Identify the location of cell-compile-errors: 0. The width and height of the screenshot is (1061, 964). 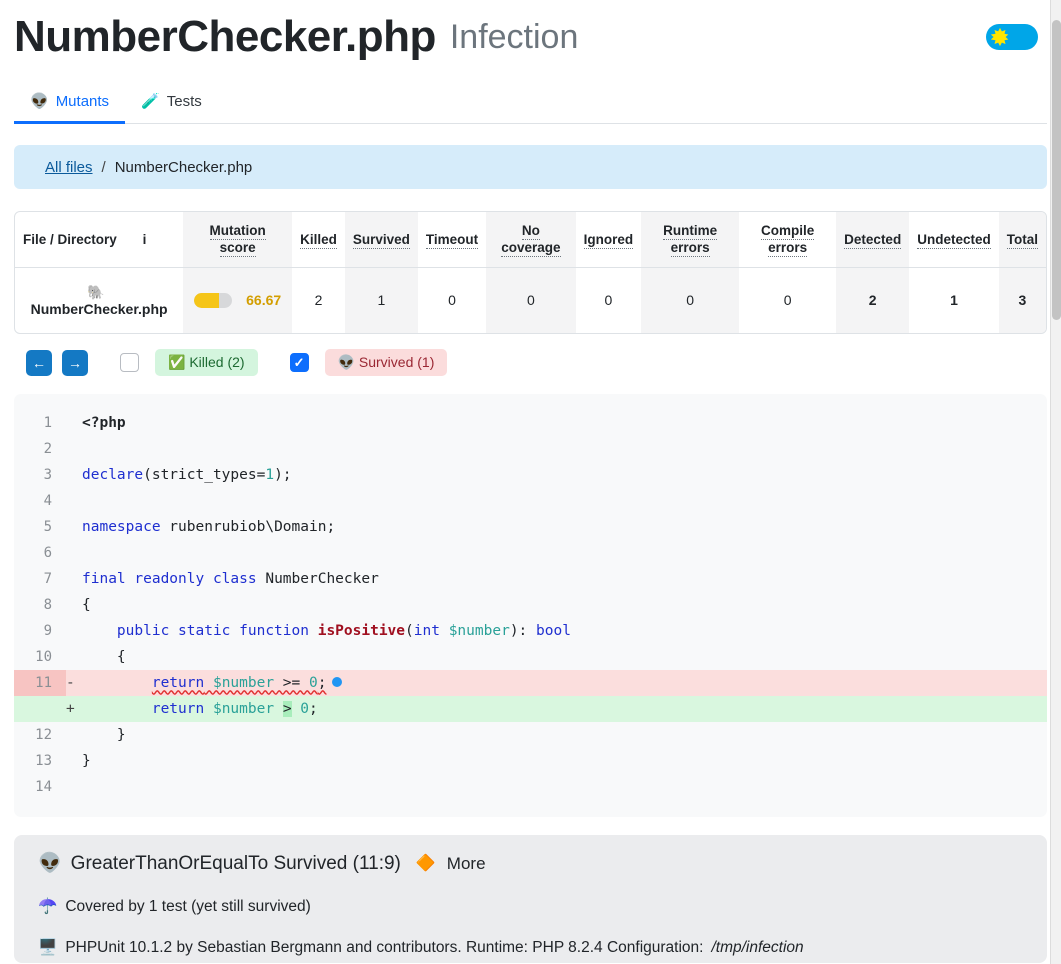
(787, 300).